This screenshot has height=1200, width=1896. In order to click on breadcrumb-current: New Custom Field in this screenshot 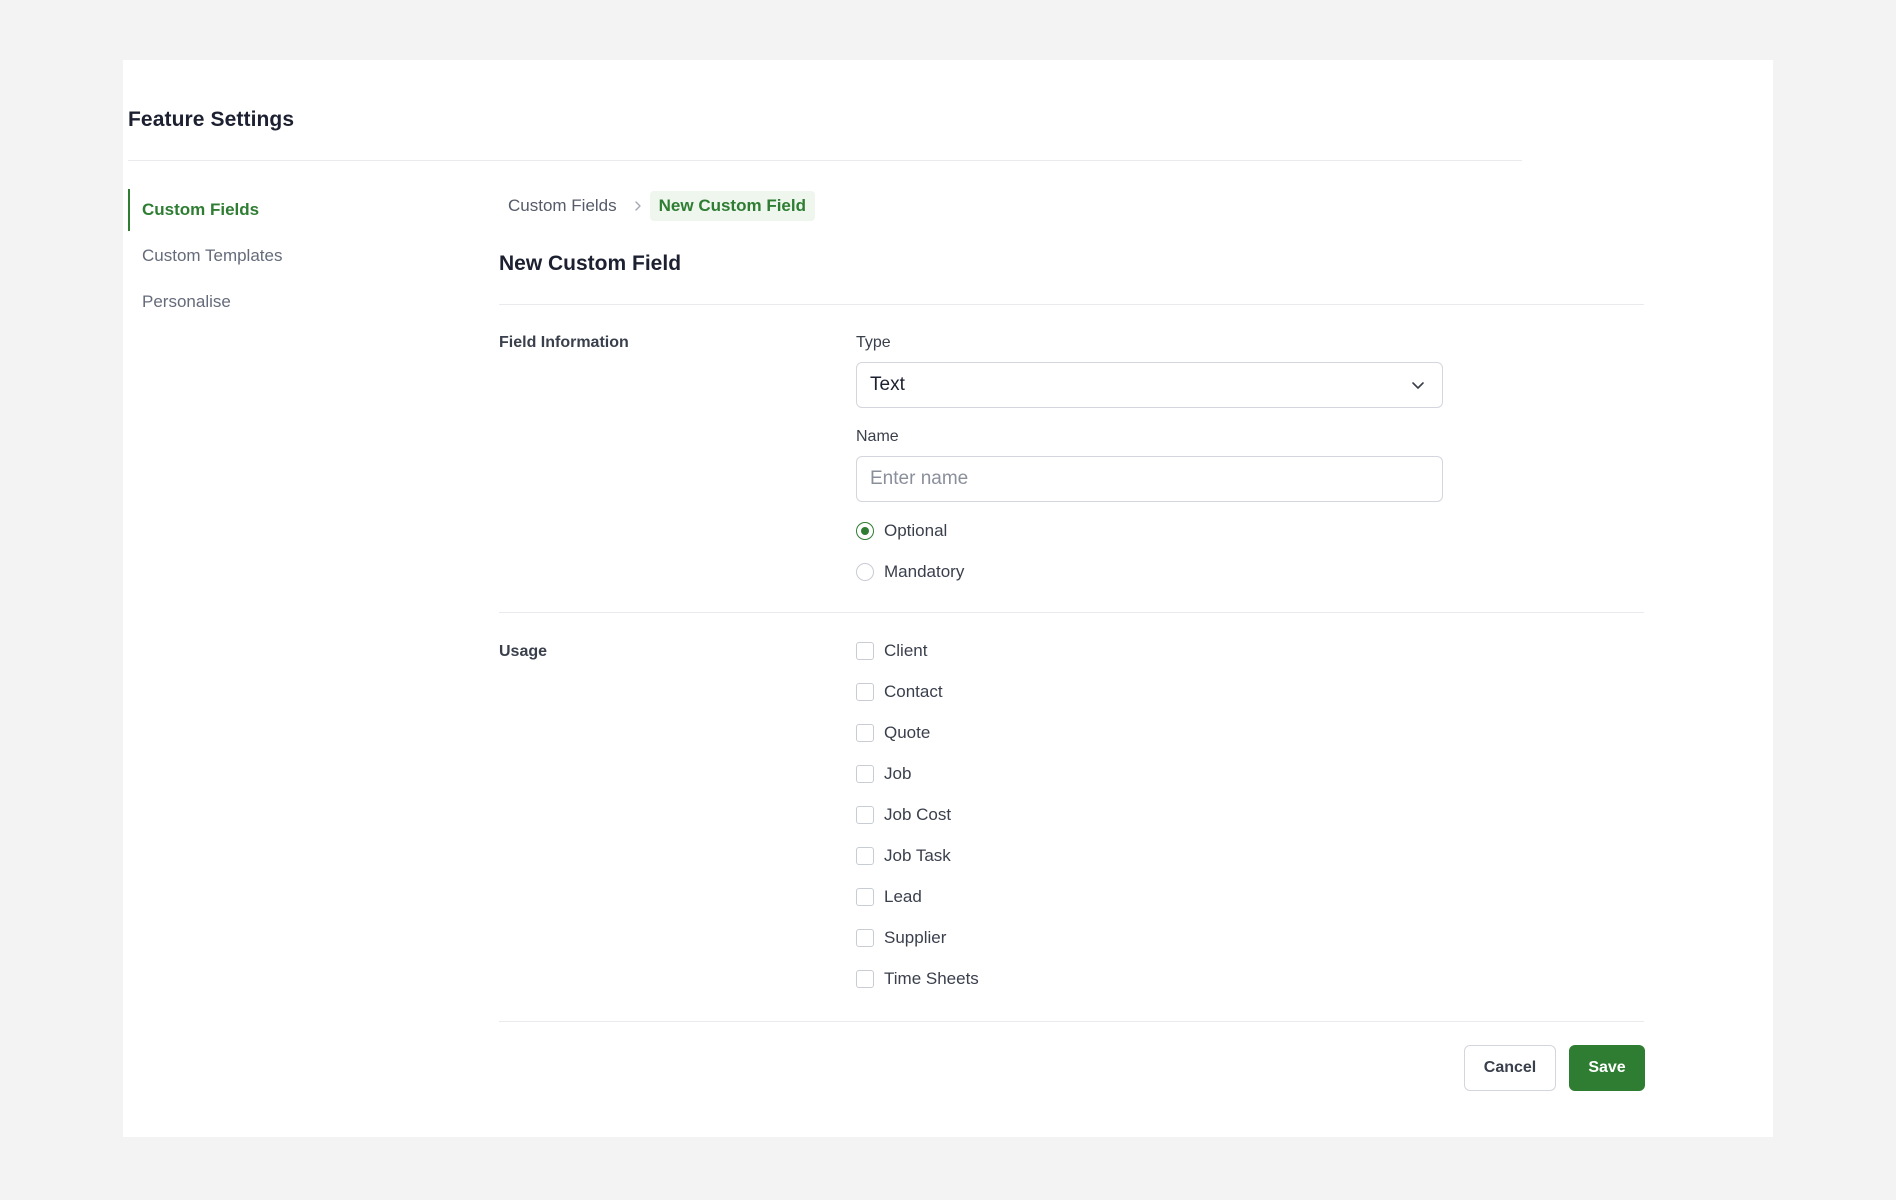, I will do `click(732, 206)`.